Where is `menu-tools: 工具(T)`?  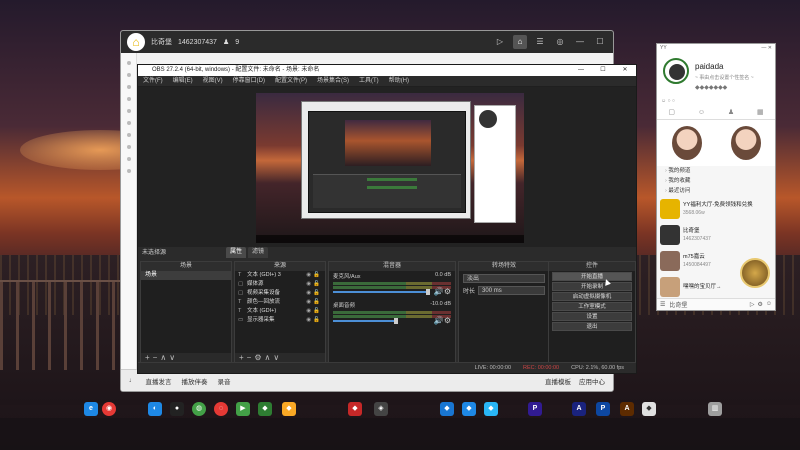
menu-tools: 工具(T) is located at coordinates (369, 81).